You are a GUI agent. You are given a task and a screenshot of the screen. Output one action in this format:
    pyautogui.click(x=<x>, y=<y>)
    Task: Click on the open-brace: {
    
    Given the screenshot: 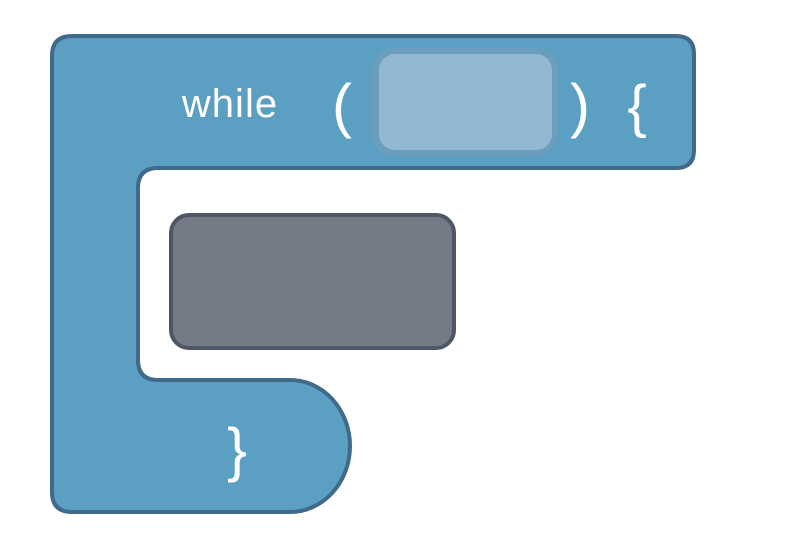 What is the action you would take?
    pyautogui.click(x=636, y=106)
    